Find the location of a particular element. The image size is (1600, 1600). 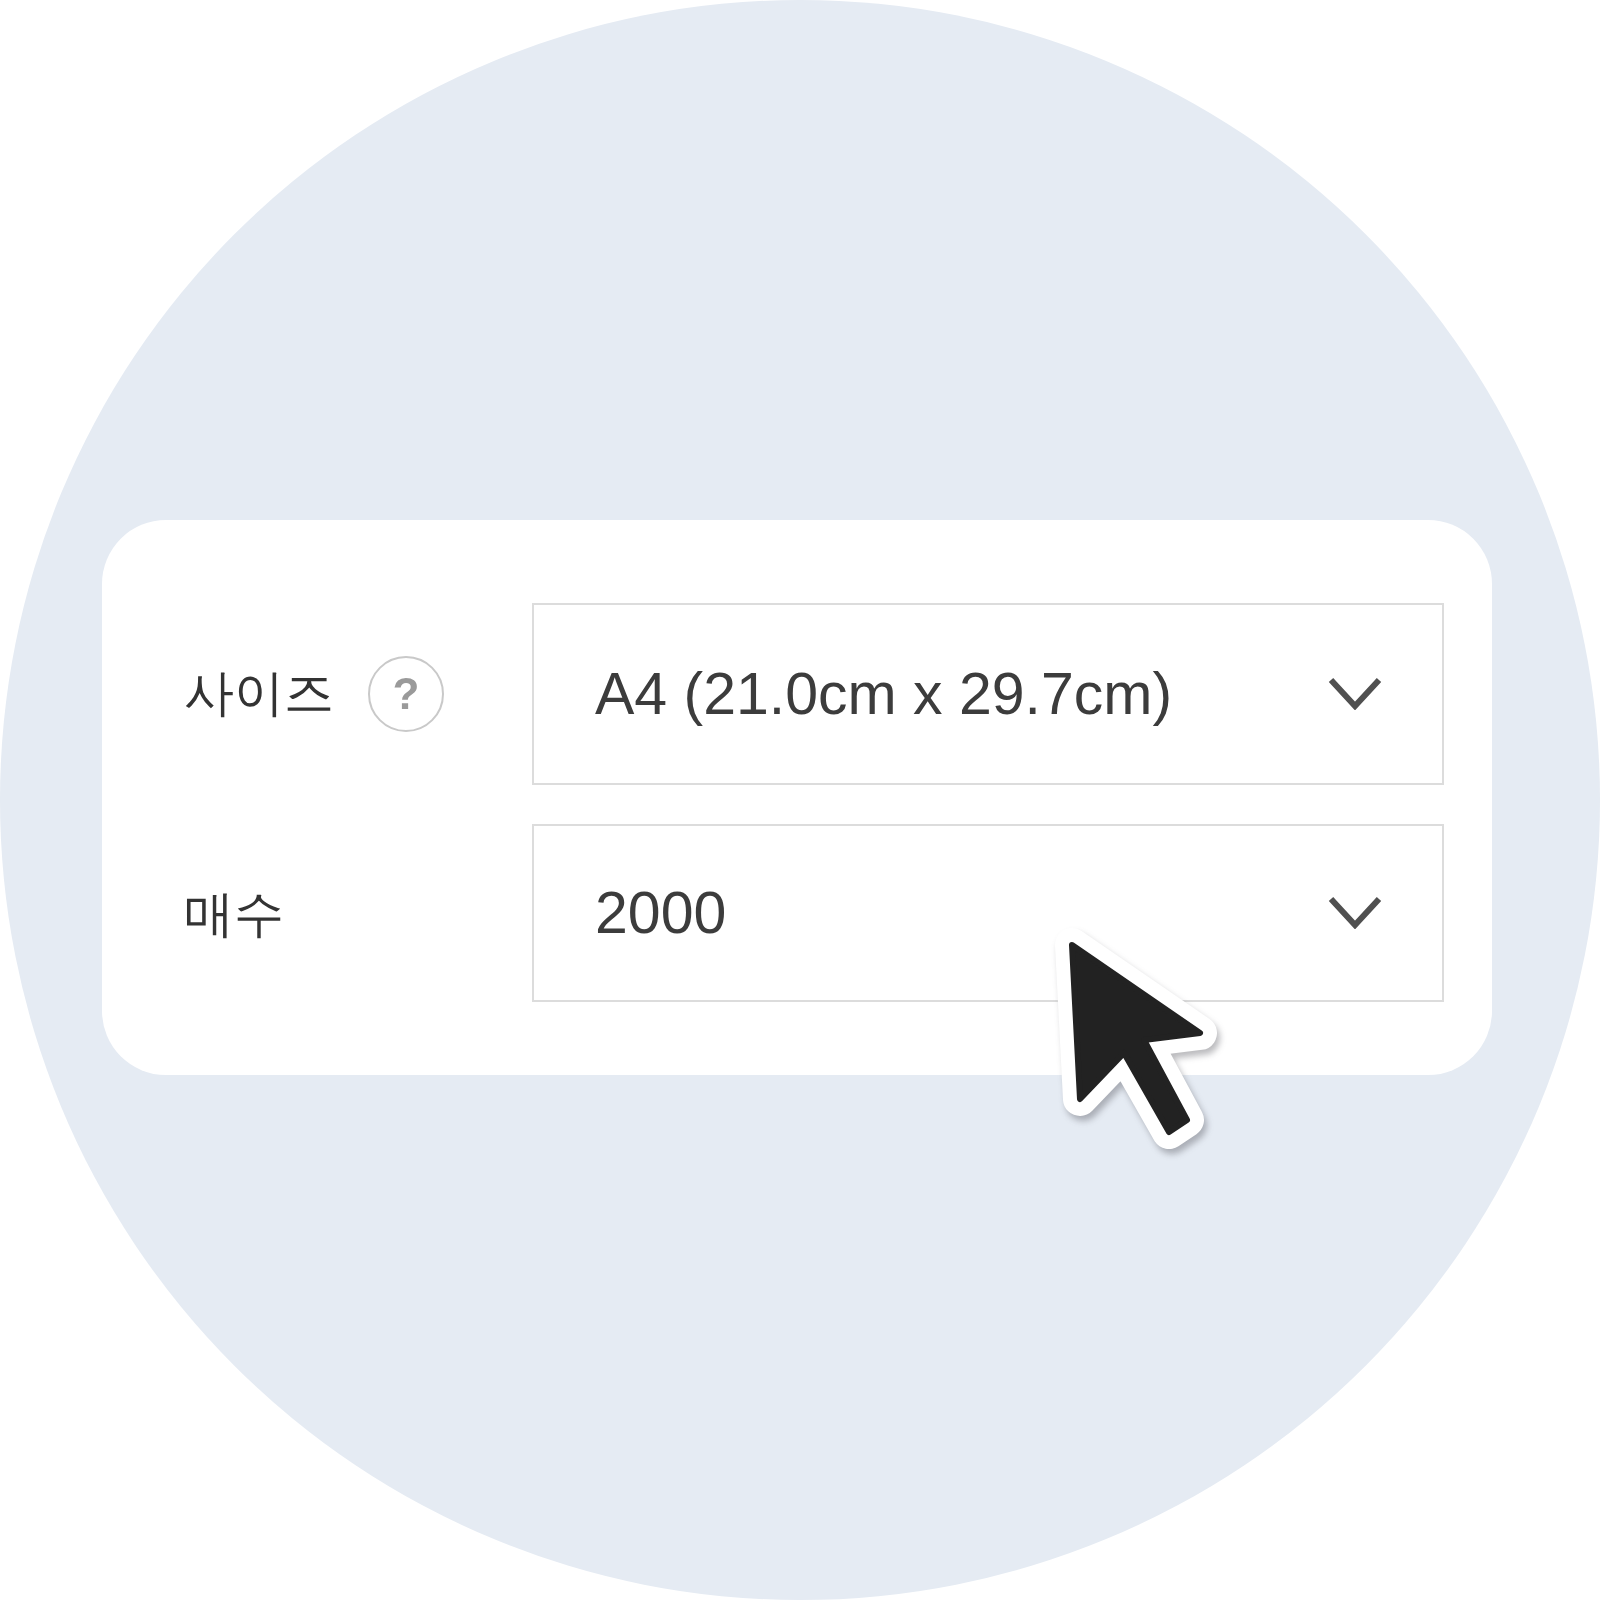

select-field: A4 (21.0cm x 29.7cm) is located at coordinates (988, 693).